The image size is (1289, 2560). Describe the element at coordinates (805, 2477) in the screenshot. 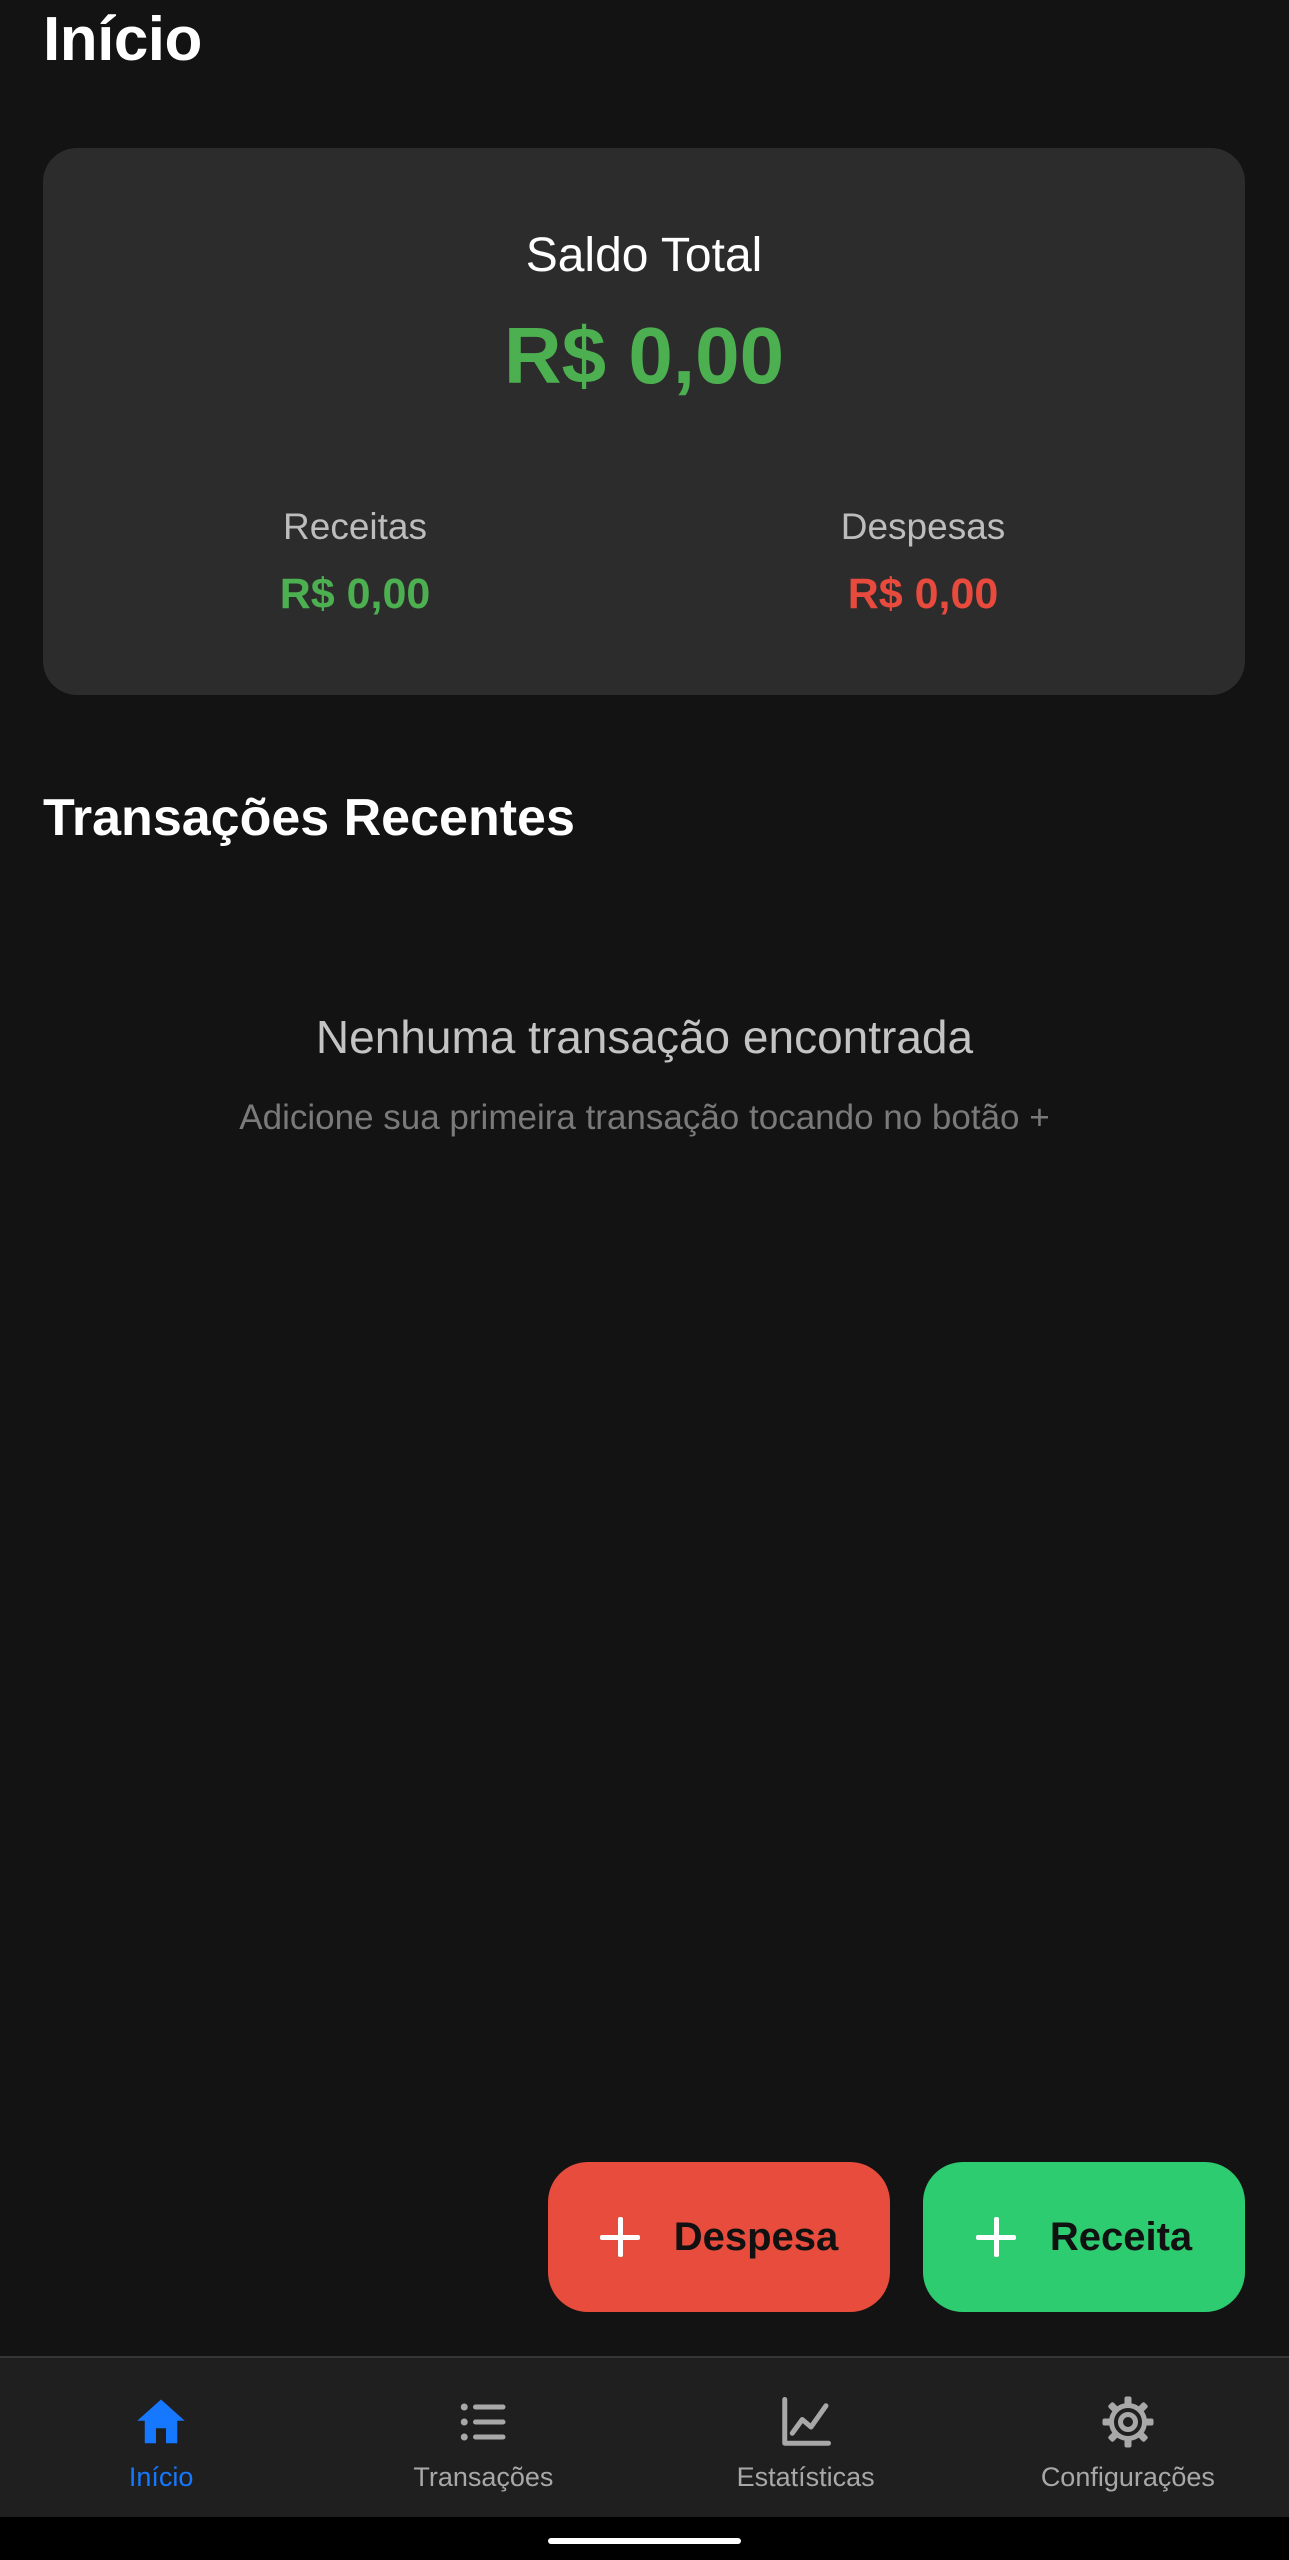

I see `nav-label-estatisticas: Estatísticas` at that location.